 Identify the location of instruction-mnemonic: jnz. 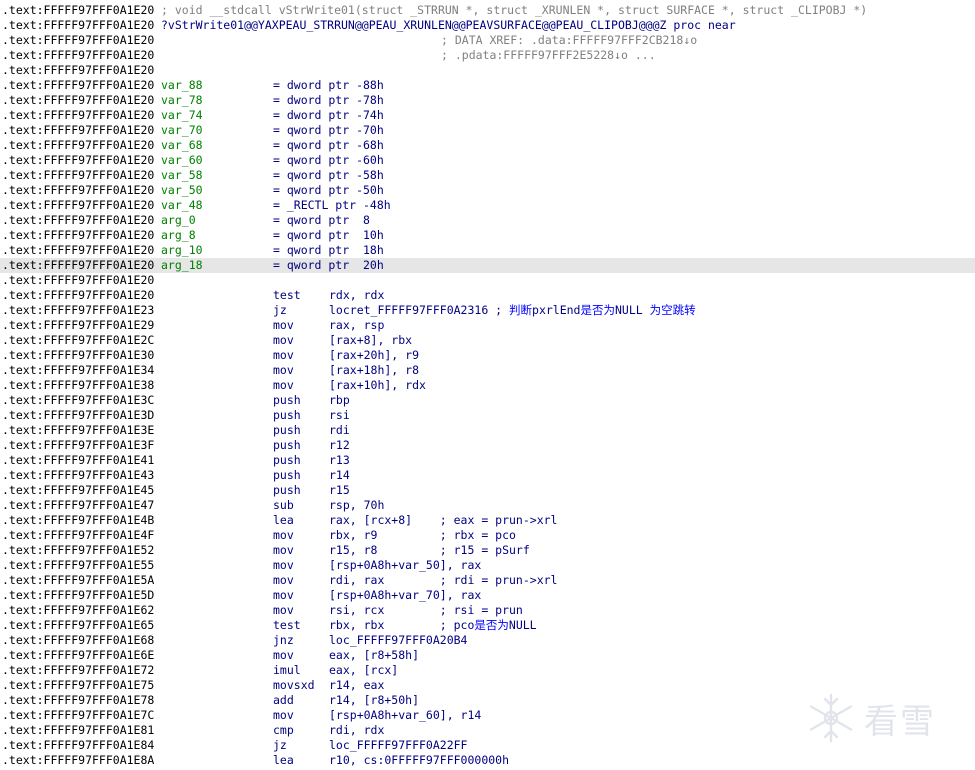
(283, 640).